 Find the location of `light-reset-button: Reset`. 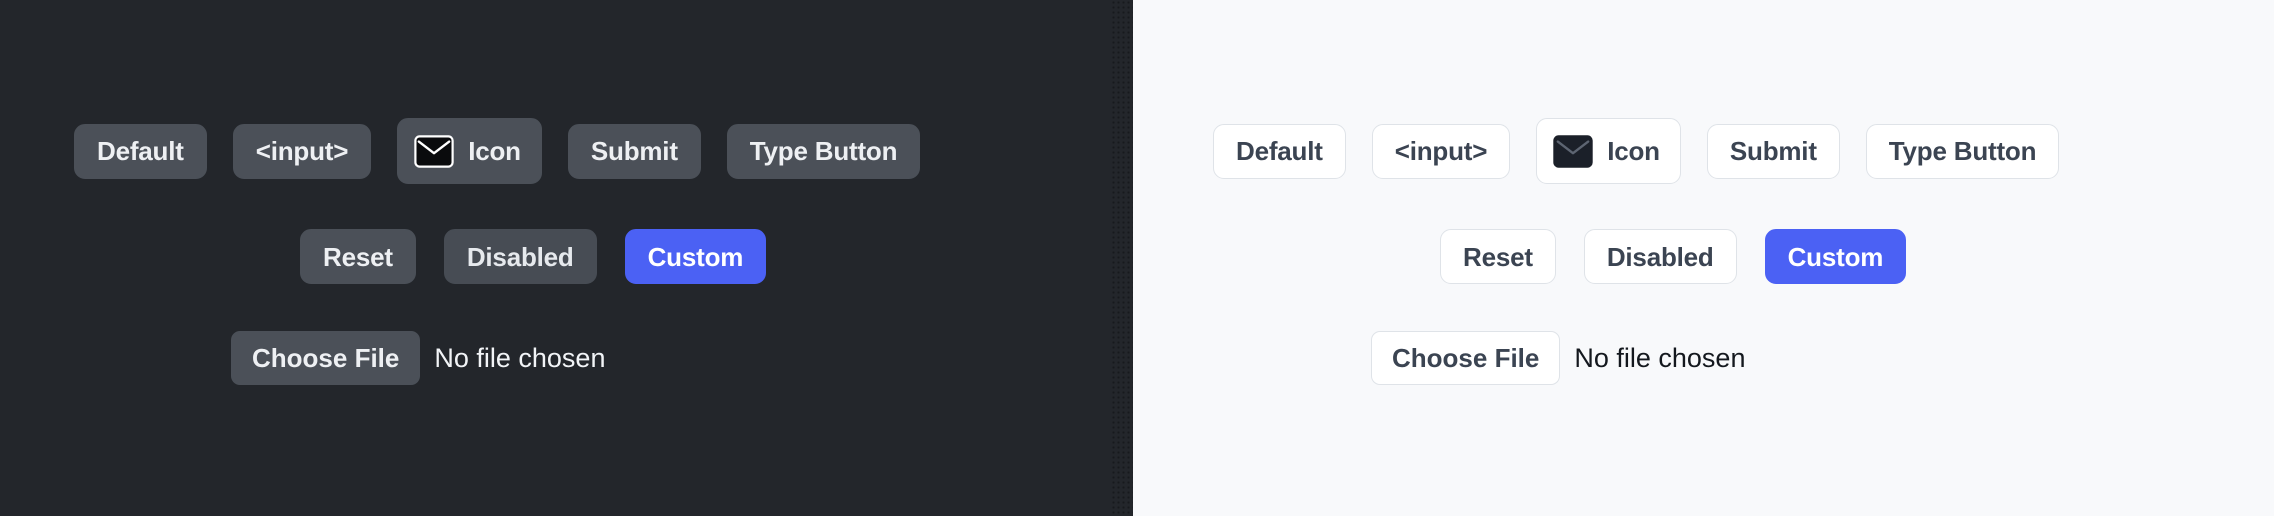

light-reset-button: Reset is located at coordinates (1498, 256).